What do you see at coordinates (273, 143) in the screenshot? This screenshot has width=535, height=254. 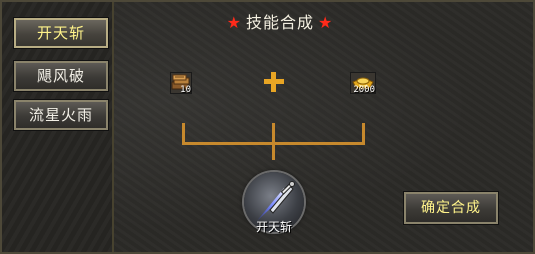 I see `connector-line` at bounding box center [273, 143].